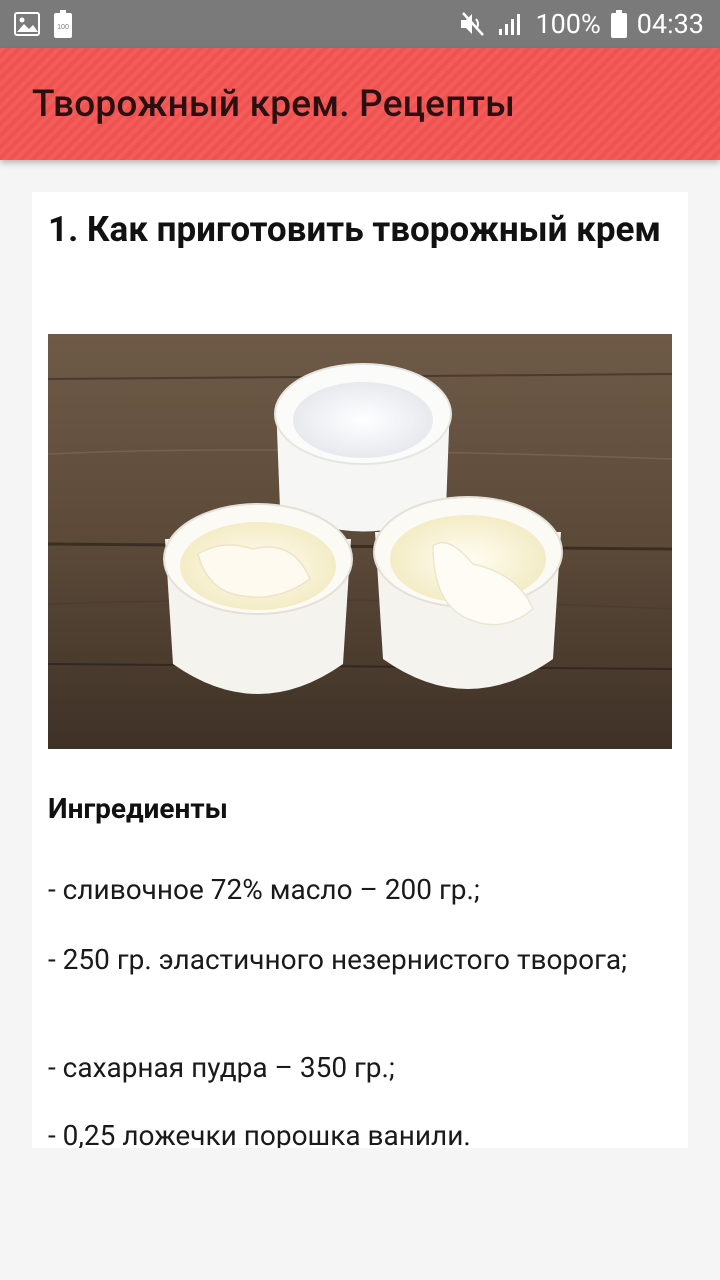  Describe the element at coordinates (360, 1214) in the screenshot. I see `bottom-blank-area` at that location.